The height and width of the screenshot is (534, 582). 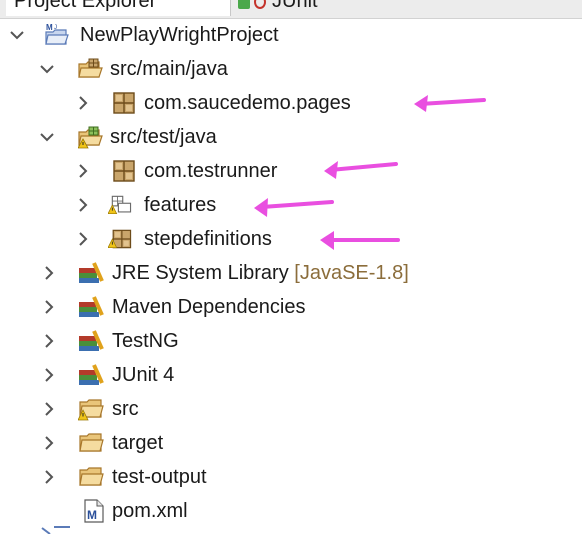 What do you see at coordinates (291, 477) in the screenshot?
I see `tree-item-folder-test-output: test-output` at bounding box center [291, 477].